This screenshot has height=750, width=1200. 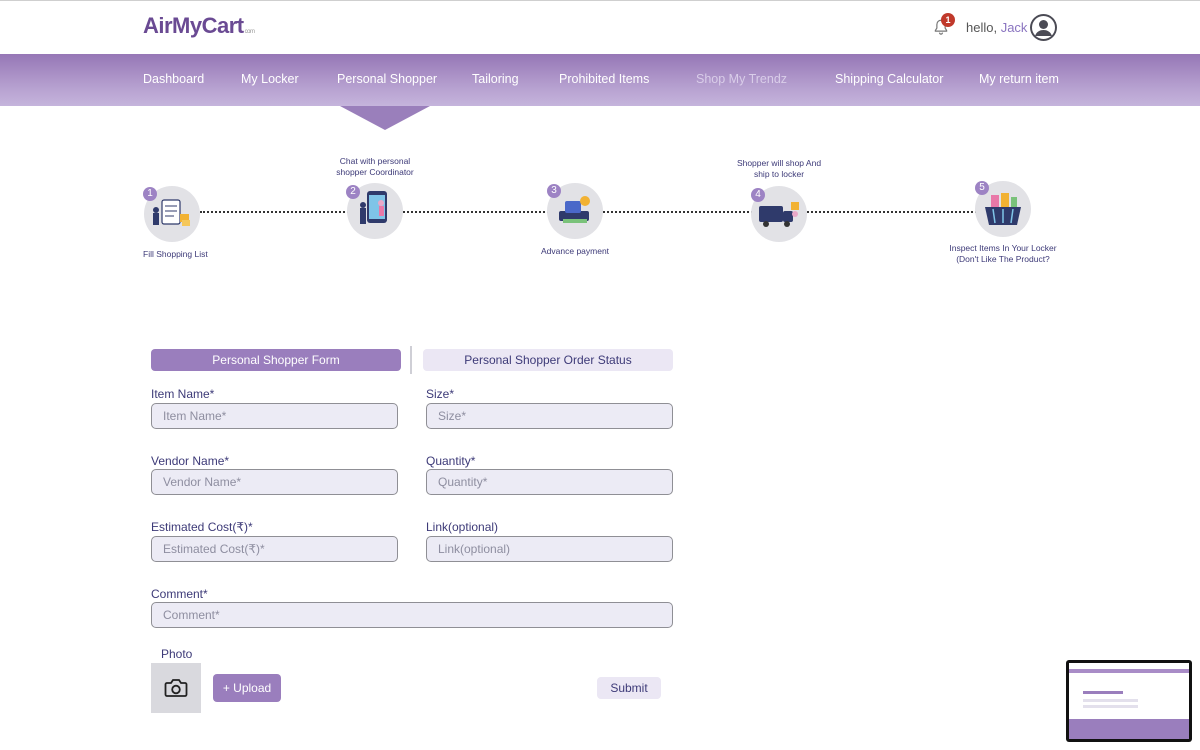 I want to click on step-2-label-line1: Chat with personal, so click(x=375, y=161).